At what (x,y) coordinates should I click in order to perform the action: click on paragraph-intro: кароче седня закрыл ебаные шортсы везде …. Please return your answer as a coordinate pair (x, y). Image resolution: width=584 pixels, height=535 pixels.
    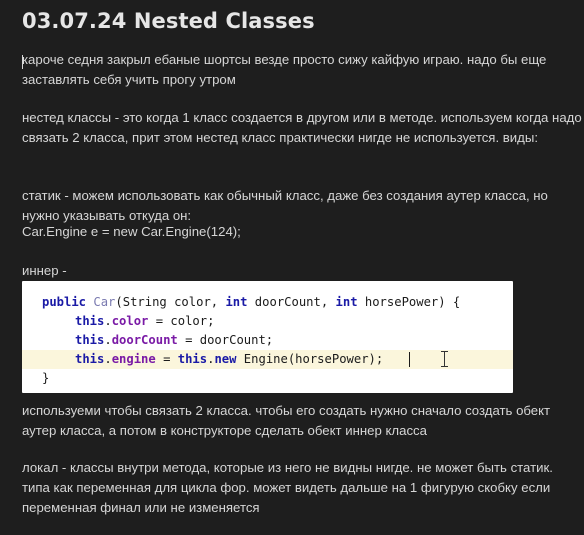
    Looking at the image, I should click on (302, 70).